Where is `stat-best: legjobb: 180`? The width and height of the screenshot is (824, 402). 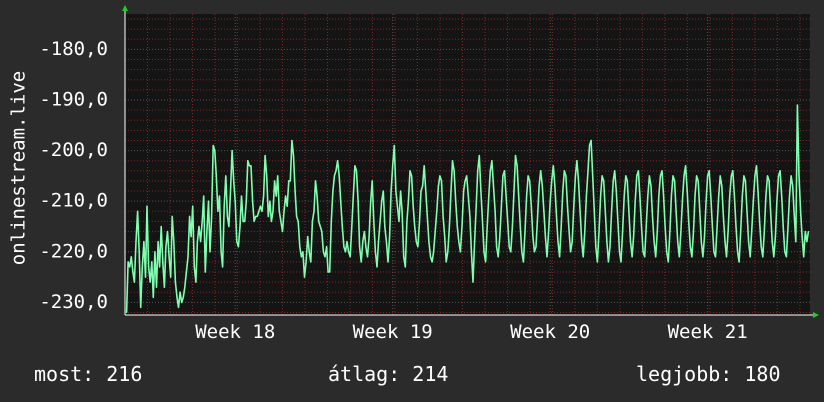 stat-best: legjobb: 180 is located at coordinates (708, 374).